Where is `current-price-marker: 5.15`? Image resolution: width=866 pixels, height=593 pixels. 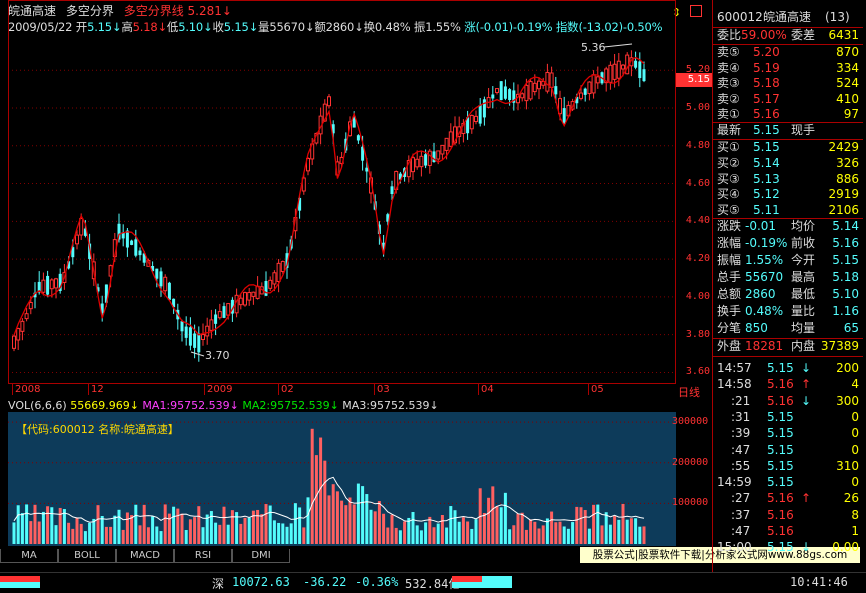 current-price-marker: 5.15 is located at coordinates (694, 80).